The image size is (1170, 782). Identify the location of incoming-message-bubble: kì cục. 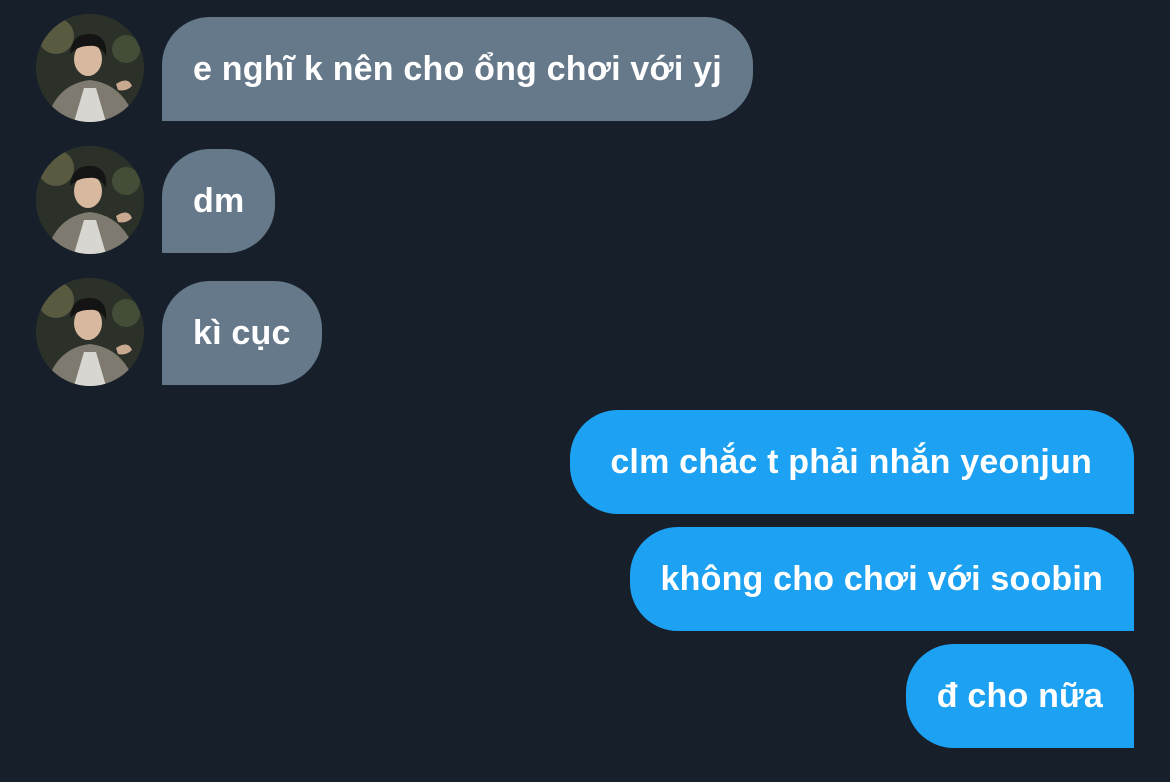
(242, 333).